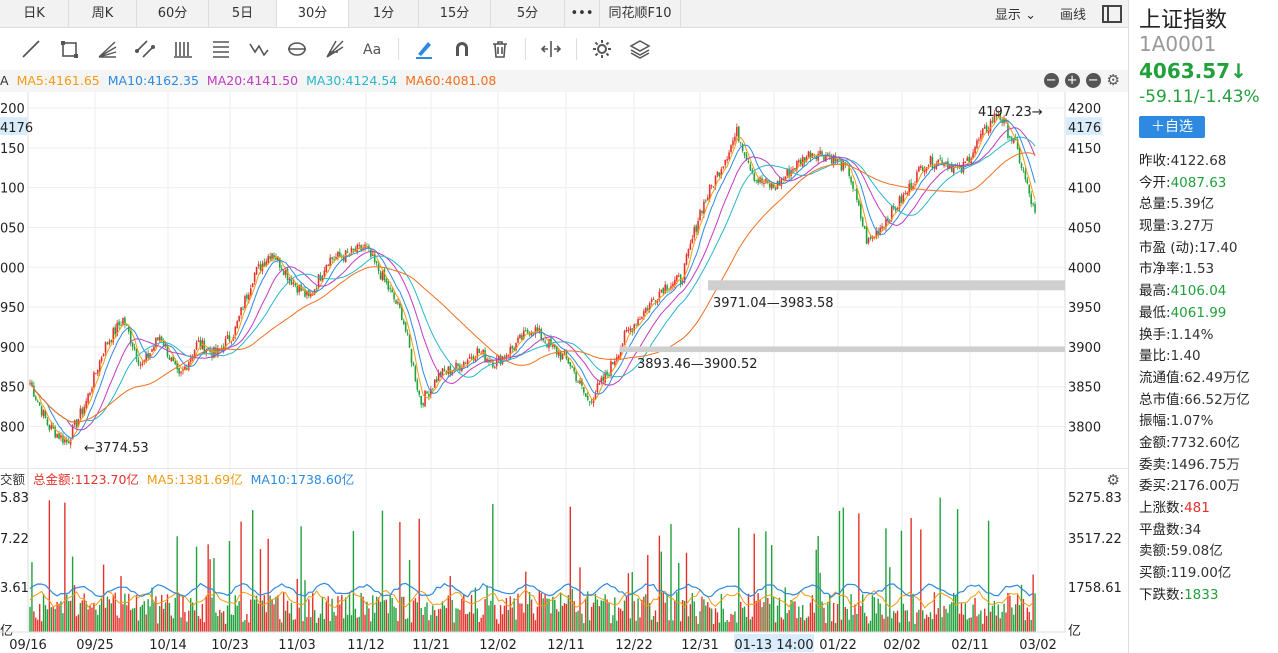 This screenshot has height=653, width=1278. What do you see at coordinates (297, 49) in the screenshot?
I see `cycle-tool-icon` at bounding box center [297, 49].